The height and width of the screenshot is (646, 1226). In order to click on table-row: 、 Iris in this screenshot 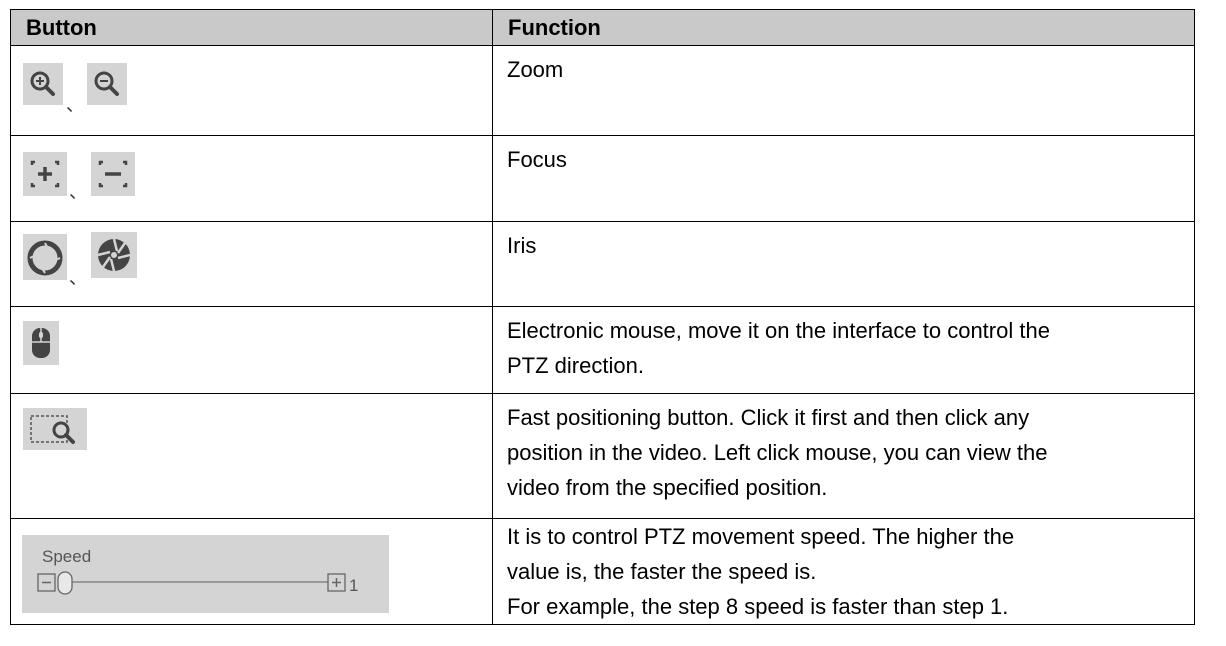, I will do `click(602, 264)`.